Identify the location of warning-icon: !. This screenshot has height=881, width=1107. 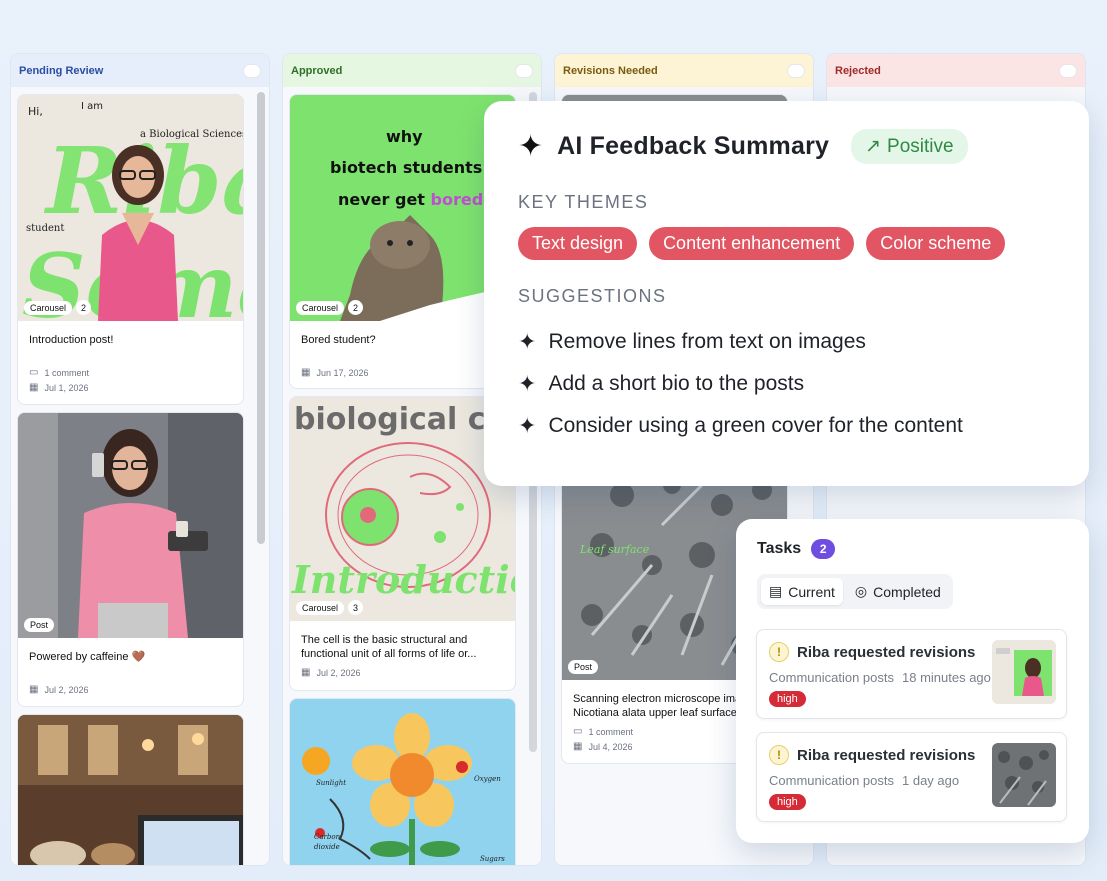
(779, 652).